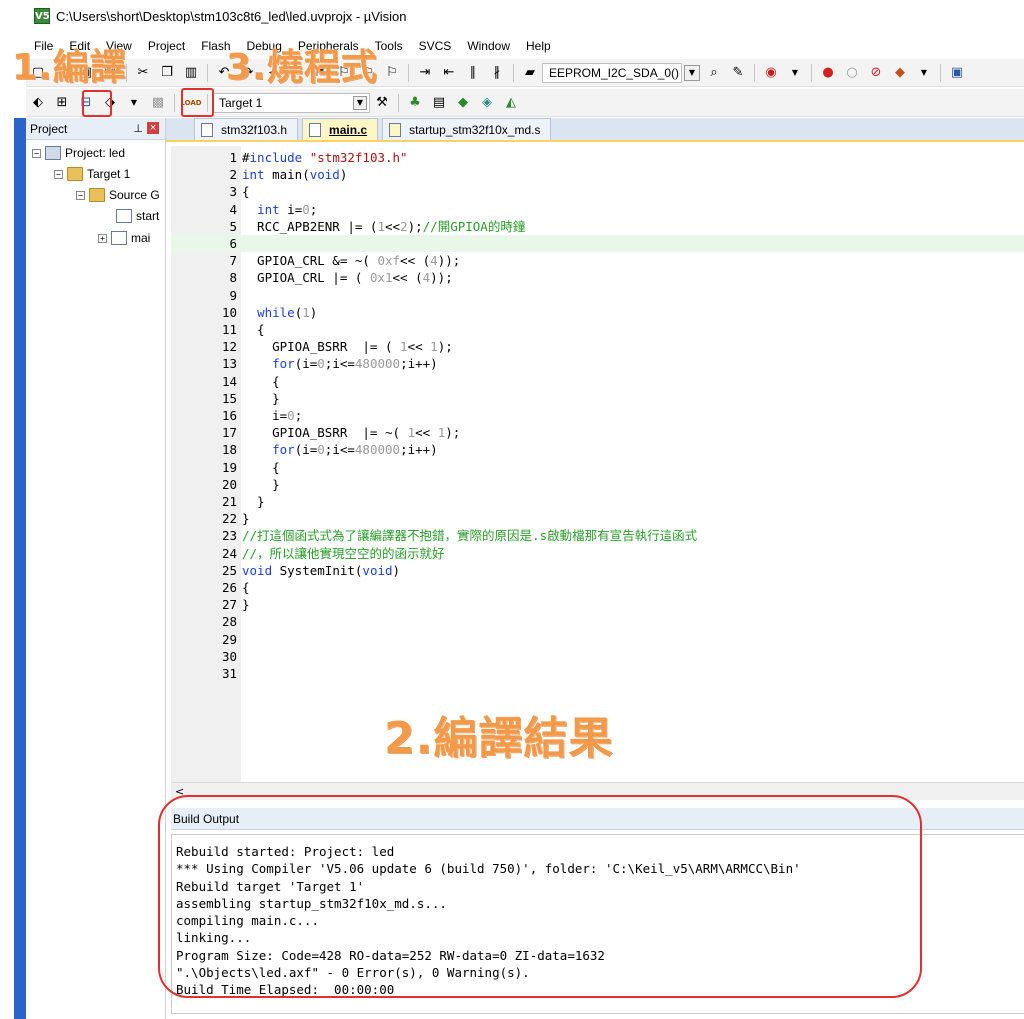 The width and height of the screenshot is (1024, 1019). Describe the element at coordinates (597, 226) in the screenshot. I see `code-line: 5 RCC_APB2ENR |= (1<<2);//開GPIOA的時鐘` at that location.